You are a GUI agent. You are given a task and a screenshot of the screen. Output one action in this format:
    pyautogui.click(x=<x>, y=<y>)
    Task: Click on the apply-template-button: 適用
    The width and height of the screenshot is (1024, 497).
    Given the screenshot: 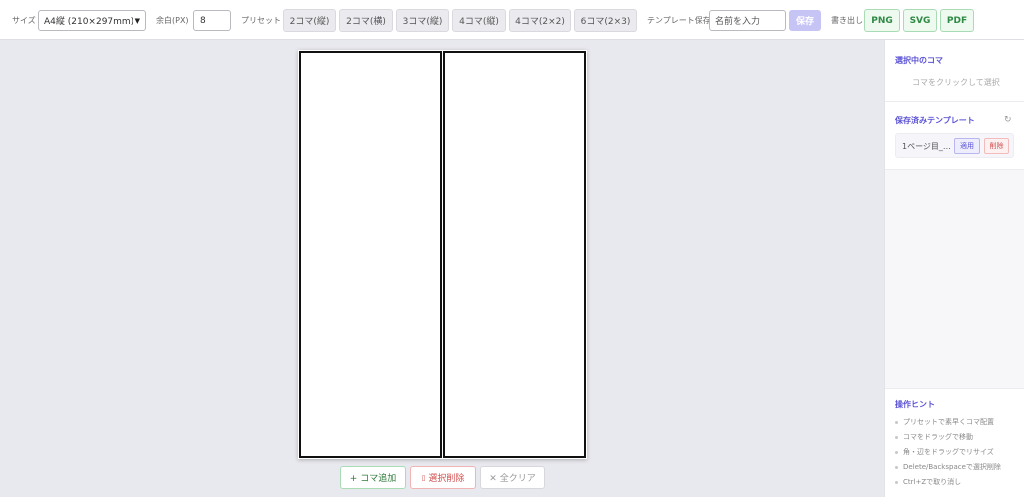 What is the action you would take?
    pyautogui.click(x=967, y=146)
    